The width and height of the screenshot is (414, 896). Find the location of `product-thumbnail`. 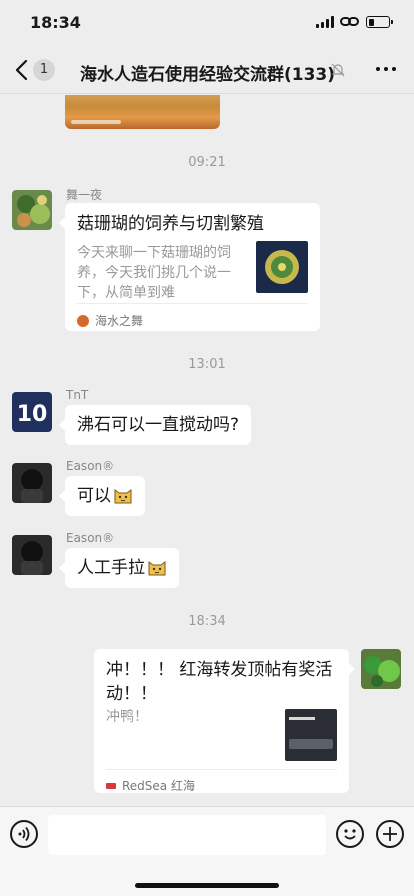

product-thumbnail is located at coordinates (311, 735).